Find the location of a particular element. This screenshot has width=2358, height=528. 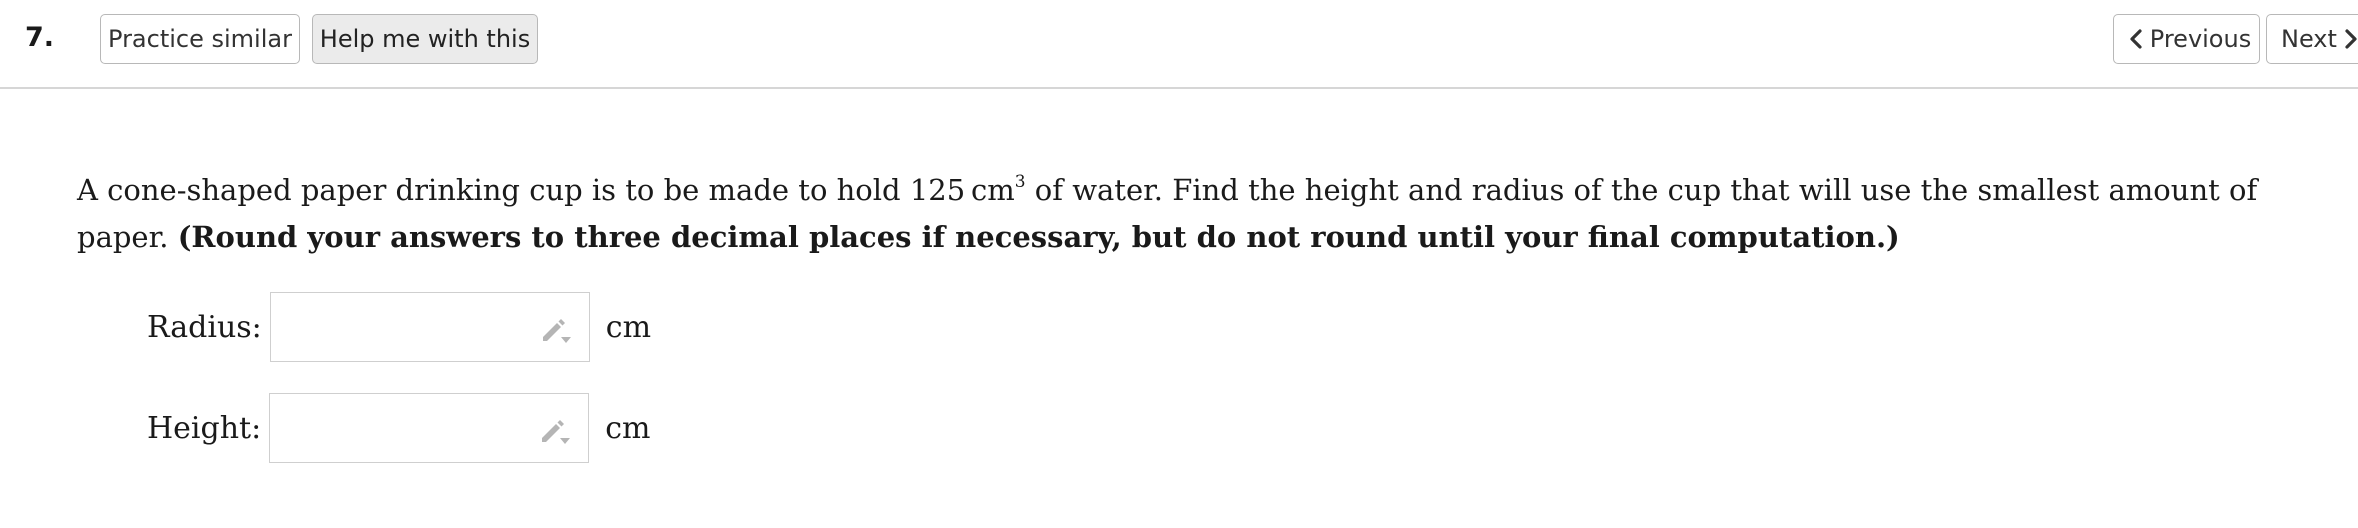

height-answer-box is located at coordinates (429, 428).